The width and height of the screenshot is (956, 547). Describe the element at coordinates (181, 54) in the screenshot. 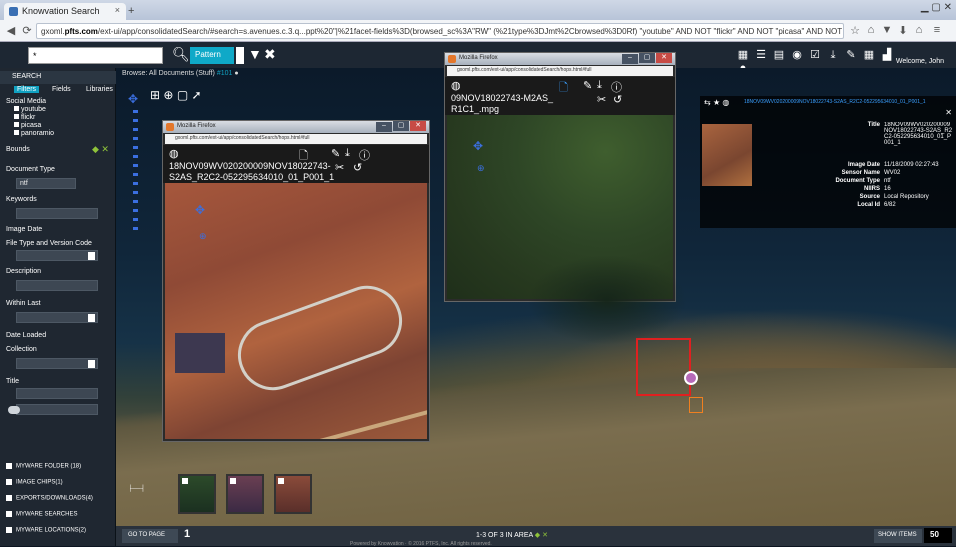

I see `search-icon: 🔍︎` at that location.